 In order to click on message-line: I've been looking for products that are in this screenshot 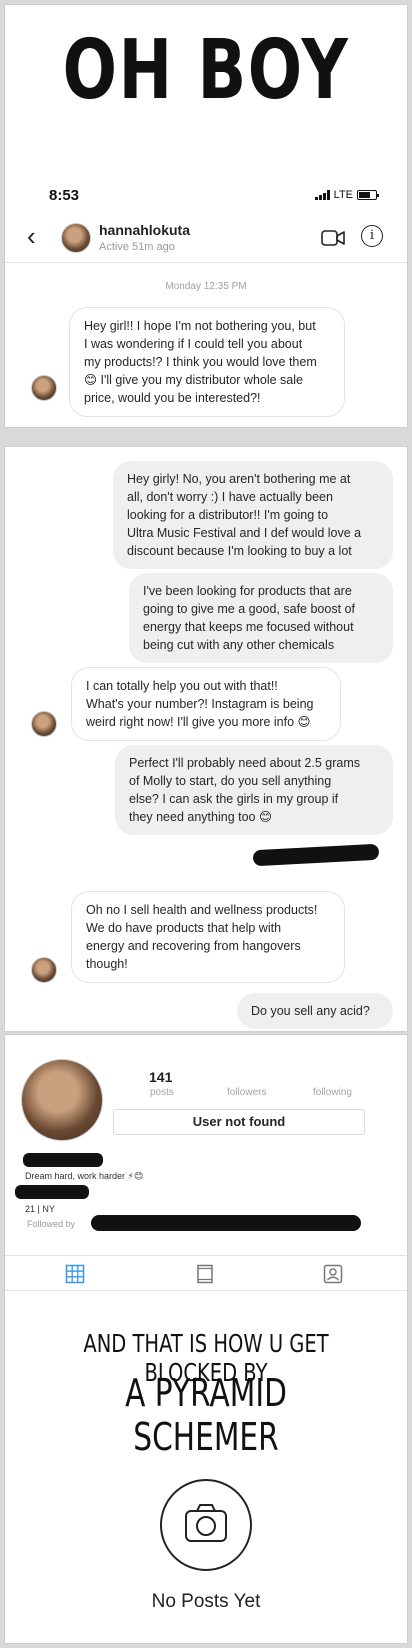, I will do `click(247, 591)`.